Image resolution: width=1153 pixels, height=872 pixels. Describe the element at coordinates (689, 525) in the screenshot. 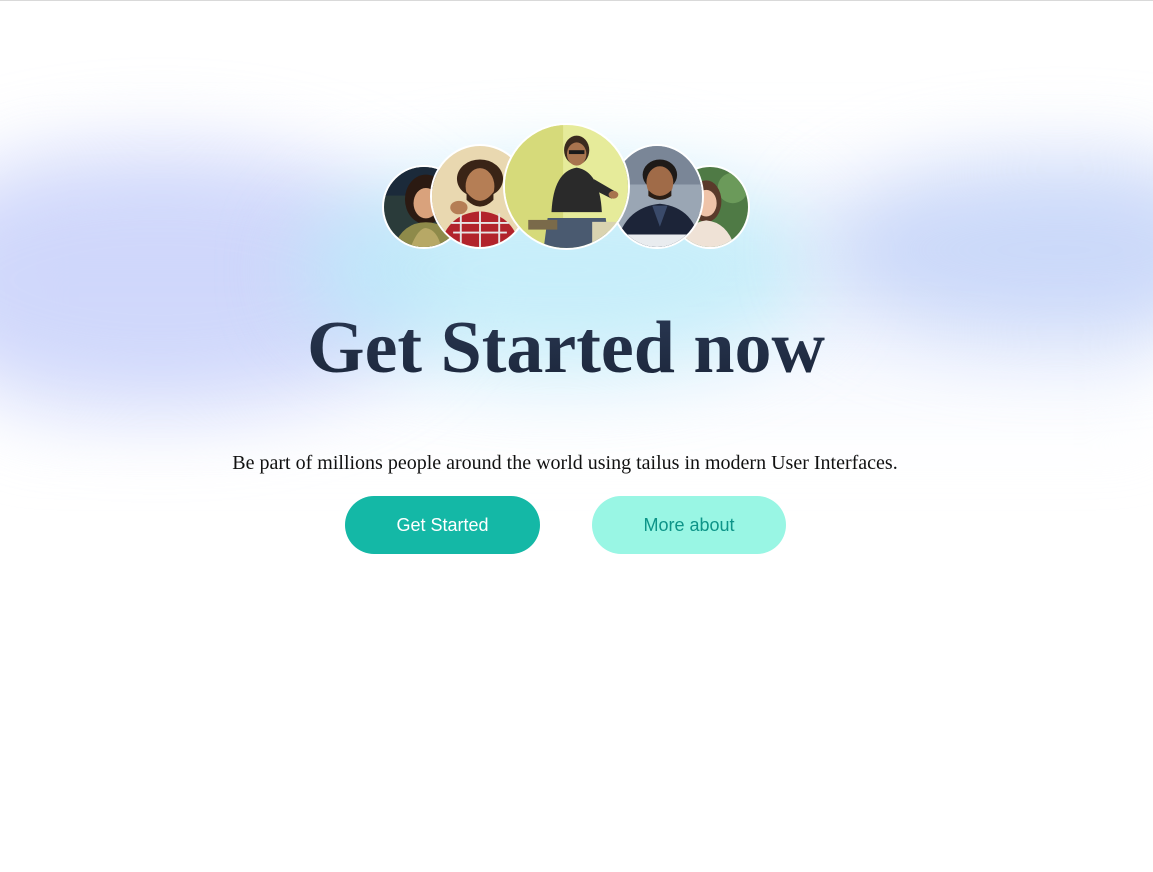

I see `more-about-button: More about` at that location.